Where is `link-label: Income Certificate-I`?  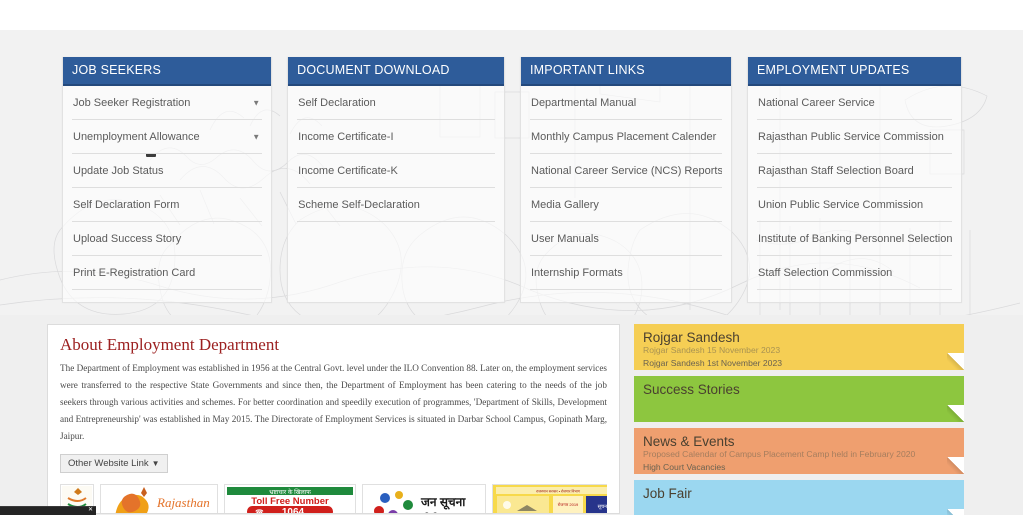 link-label: Income Certificate-I is located at coordinates (346, 137).